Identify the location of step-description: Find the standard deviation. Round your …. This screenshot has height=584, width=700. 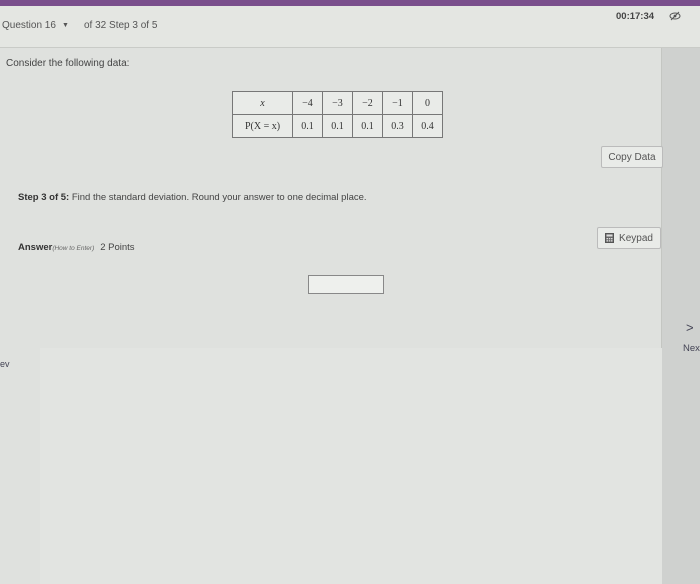
(218, 197).